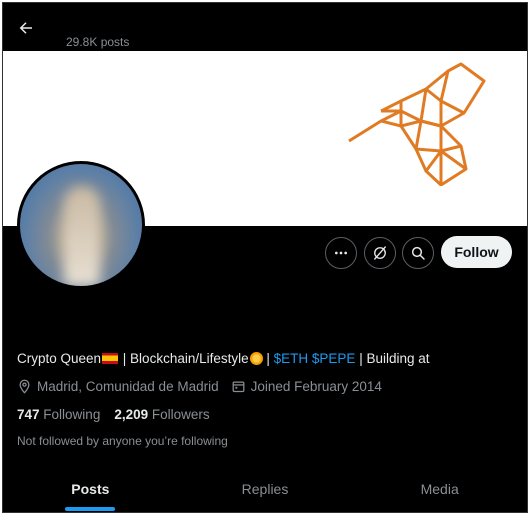 The height and width of the screenshot is (515, 530). I want to click on follow-button: Follow, so click(476, 252).